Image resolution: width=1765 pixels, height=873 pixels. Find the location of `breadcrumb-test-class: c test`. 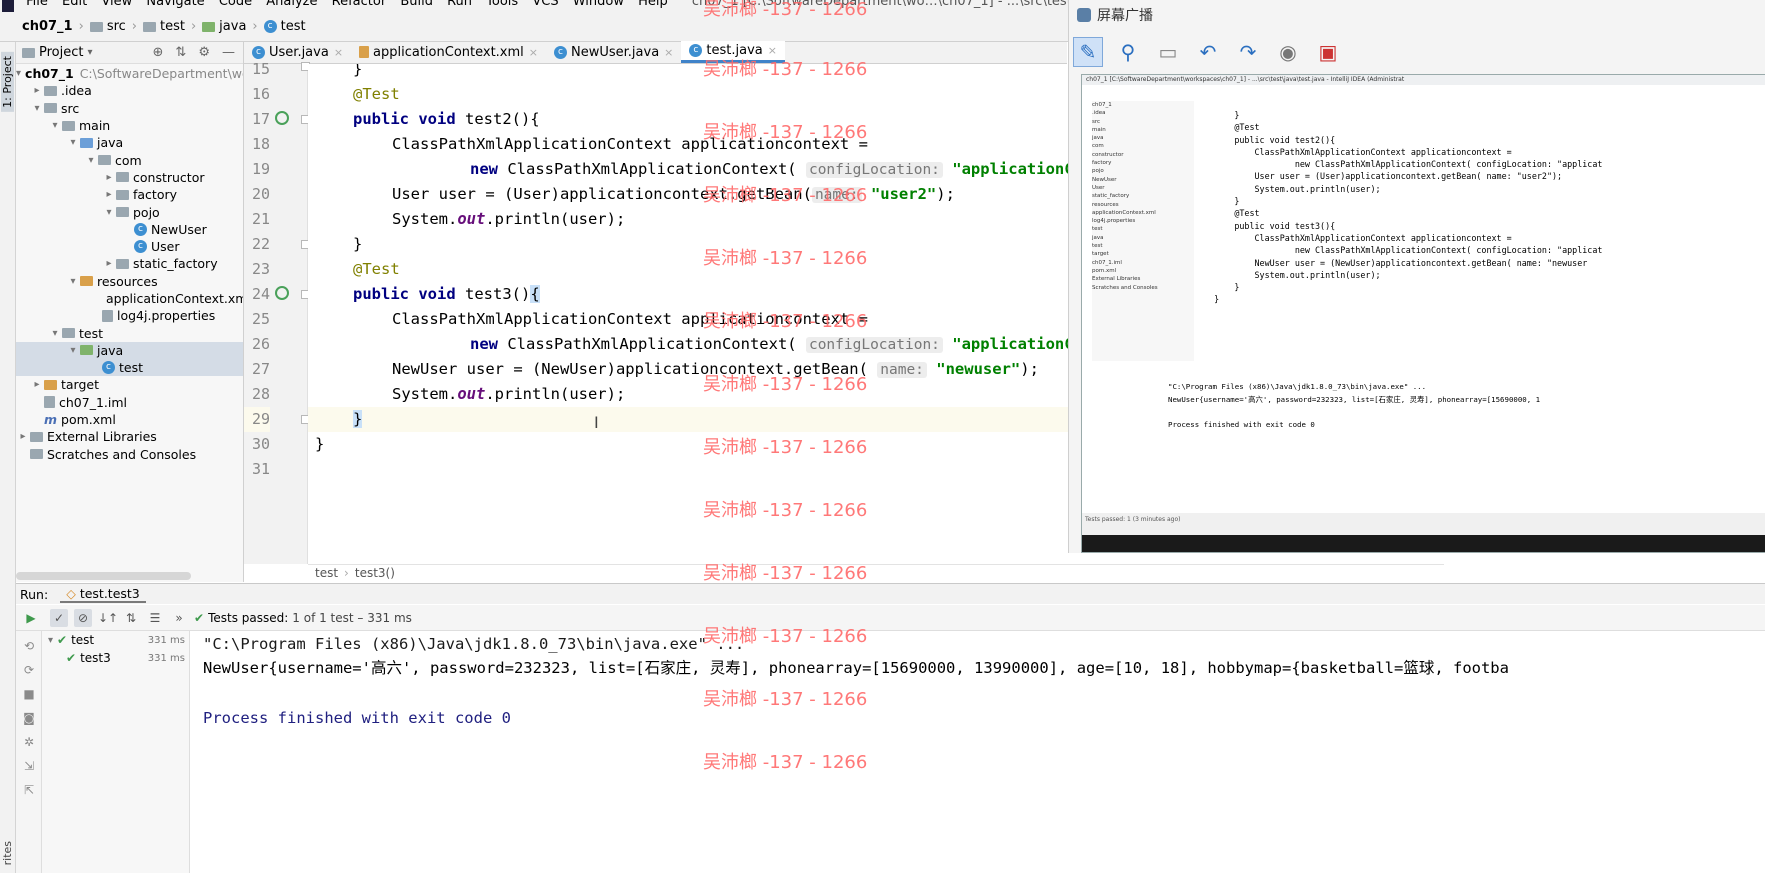

breadcrumb-test-class: c test is located at coordinates (284, 26).